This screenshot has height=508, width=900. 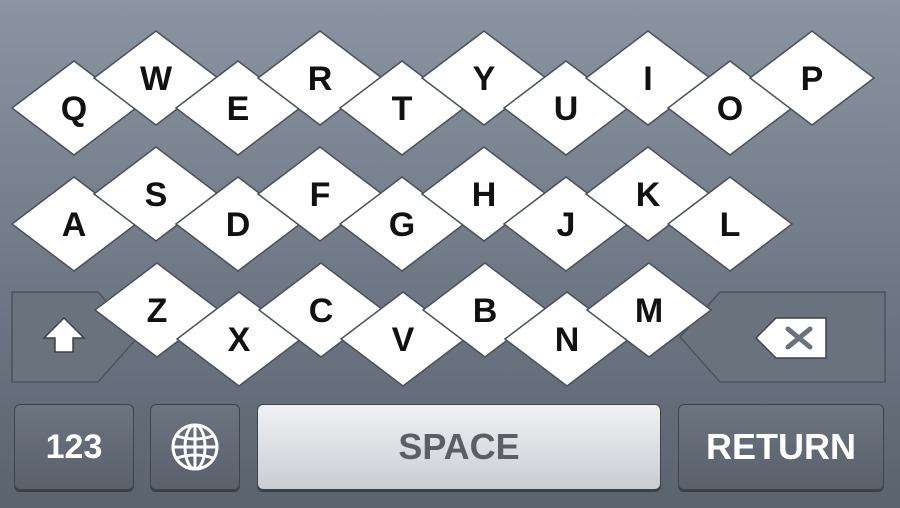 I want to click on key-label: I, so click(x=647, y=79).